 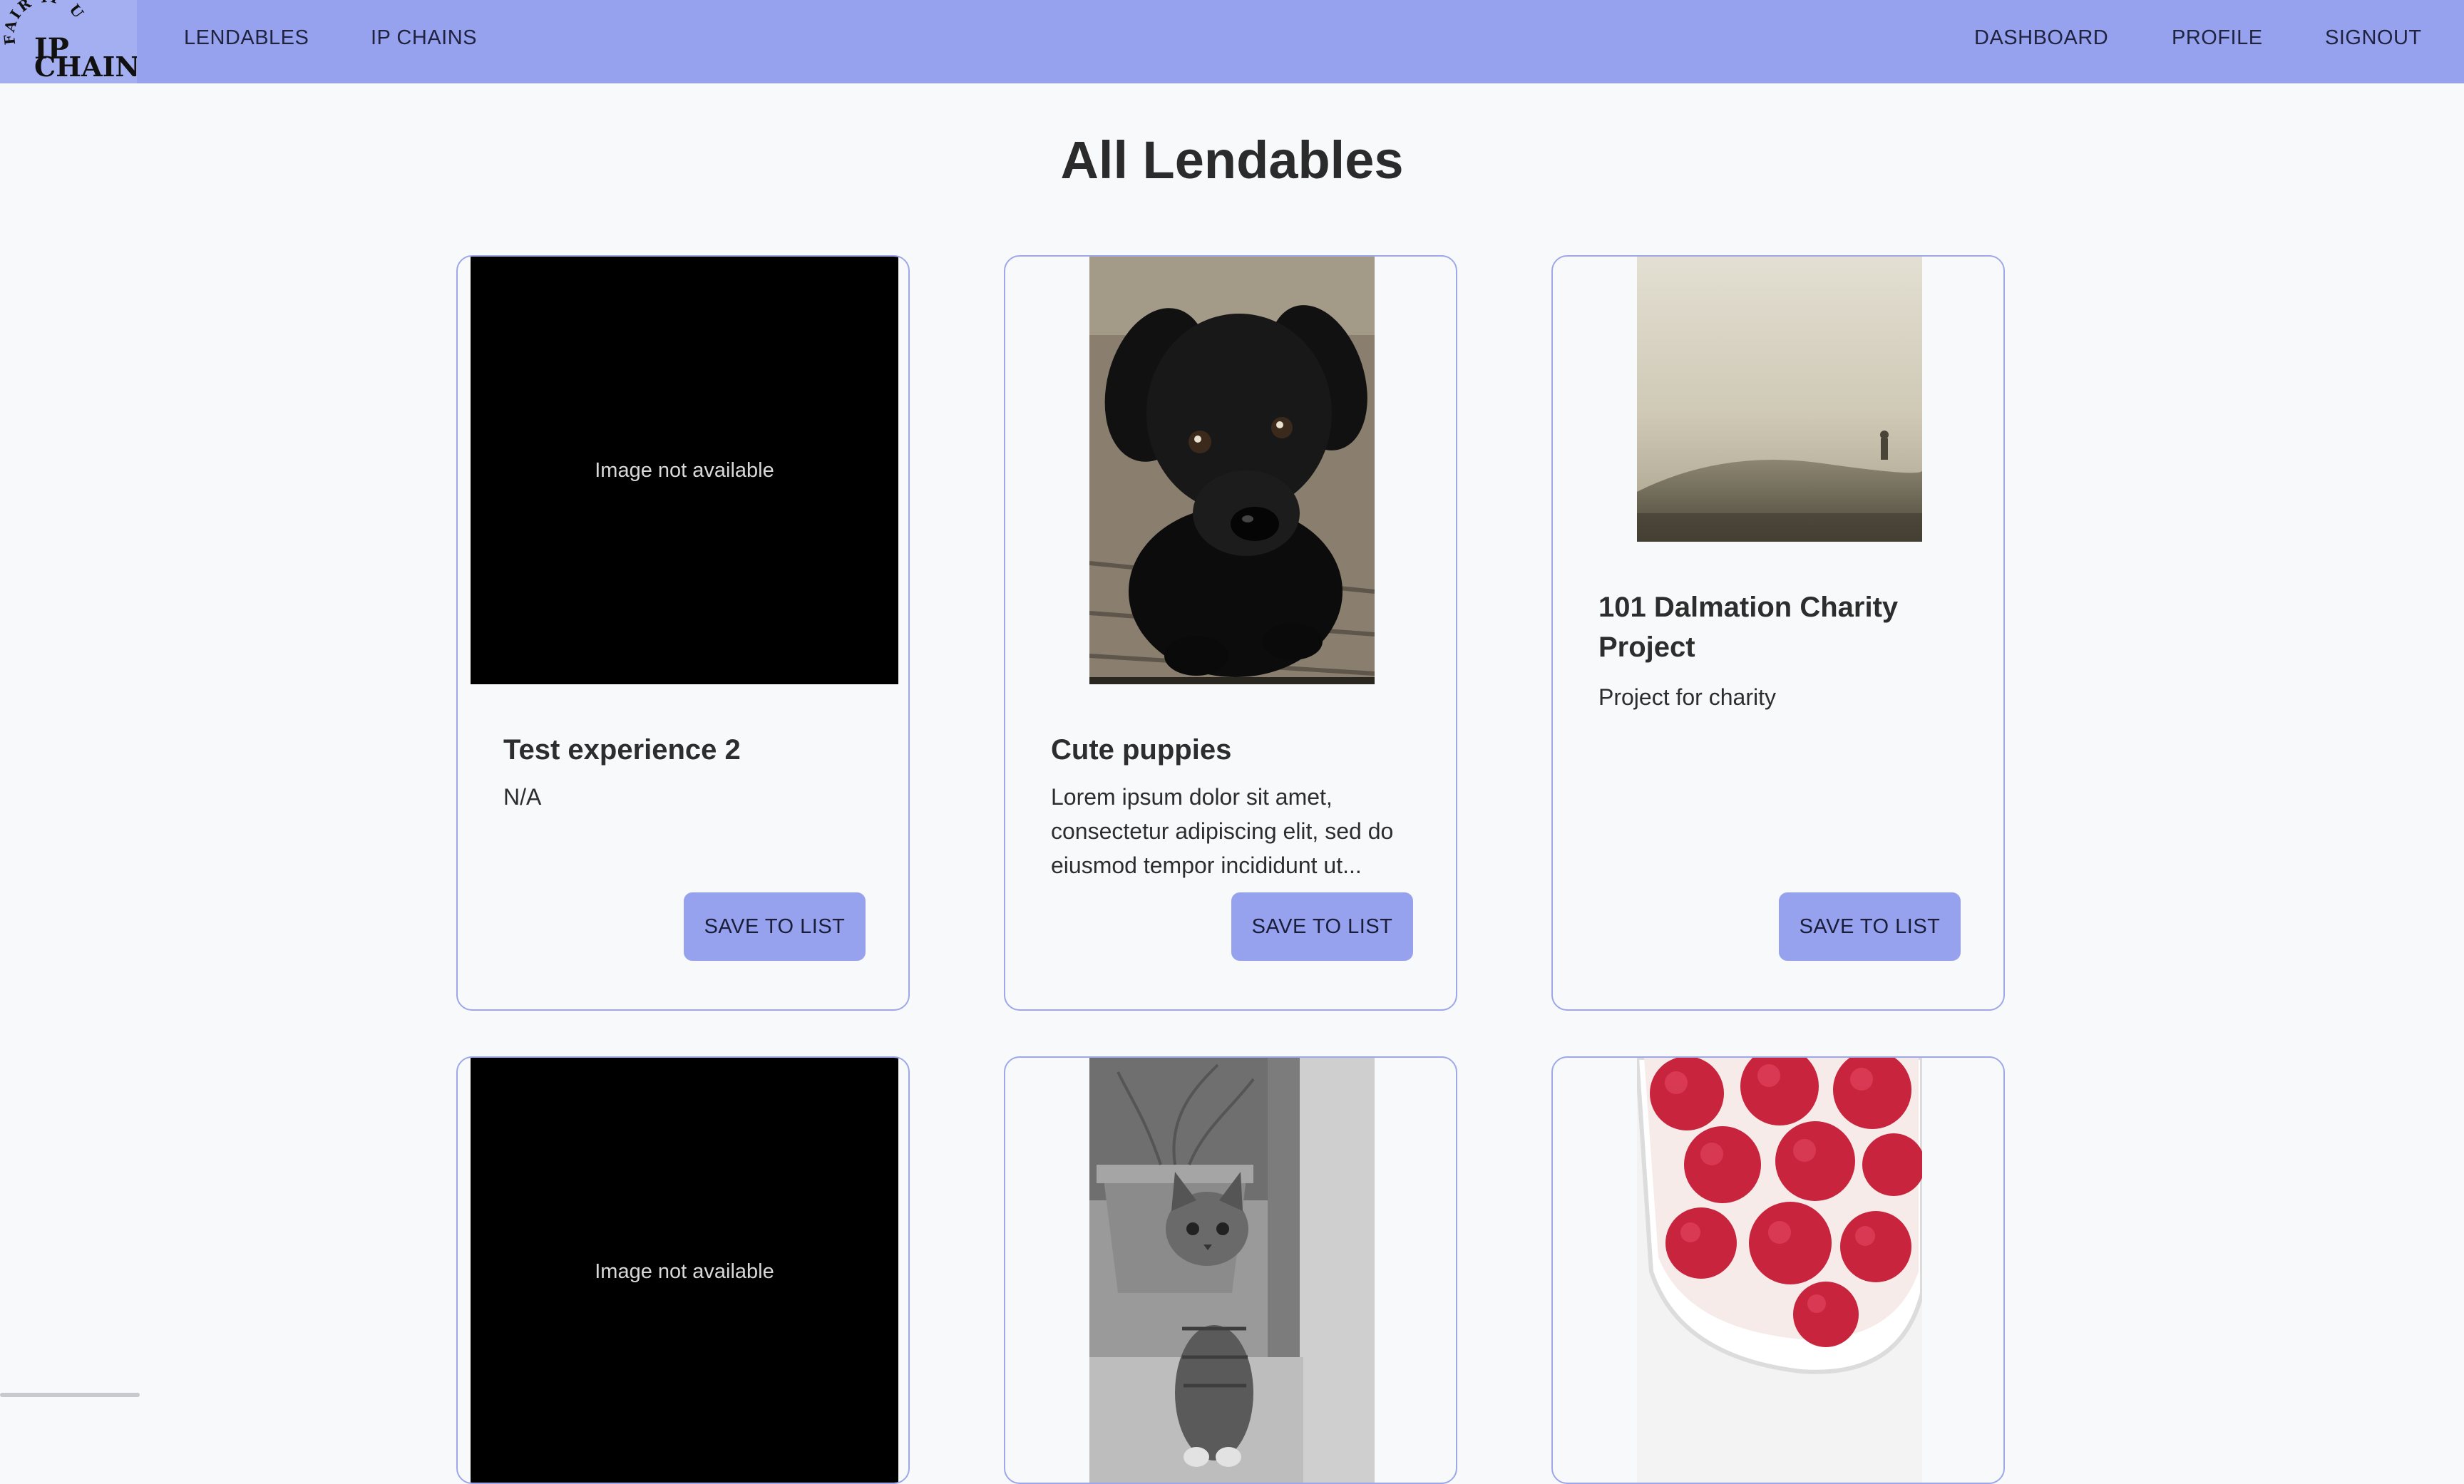 What do you see at coordinates (424, 38) in the screenshot?
I see `nav-ip-chains: IP CHAINS` at bounding box center [424, 38].